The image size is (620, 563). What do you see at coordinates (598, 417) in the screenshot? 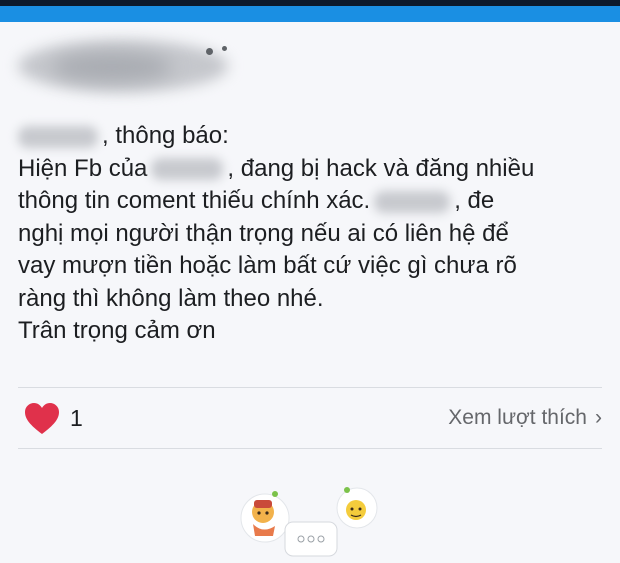
I see `chevron-right-icon: ›` at bounding box center [598, 417].